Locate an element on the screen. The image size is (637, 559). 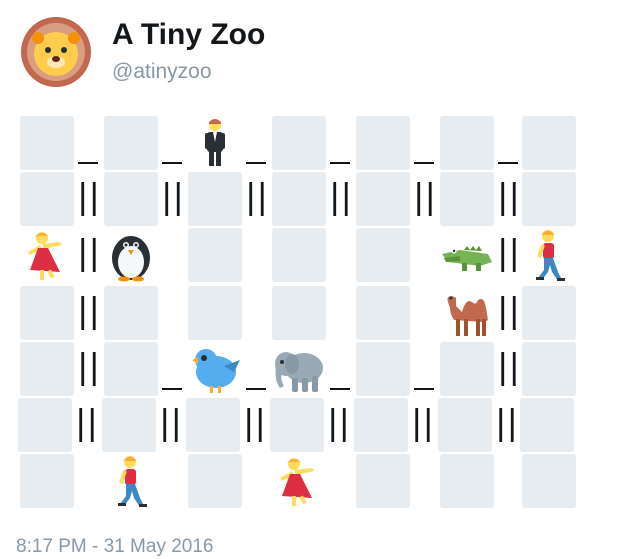
tweet-timestamp: 8:17 PM - 31 May 2016 is located at coordinates (115, 547).